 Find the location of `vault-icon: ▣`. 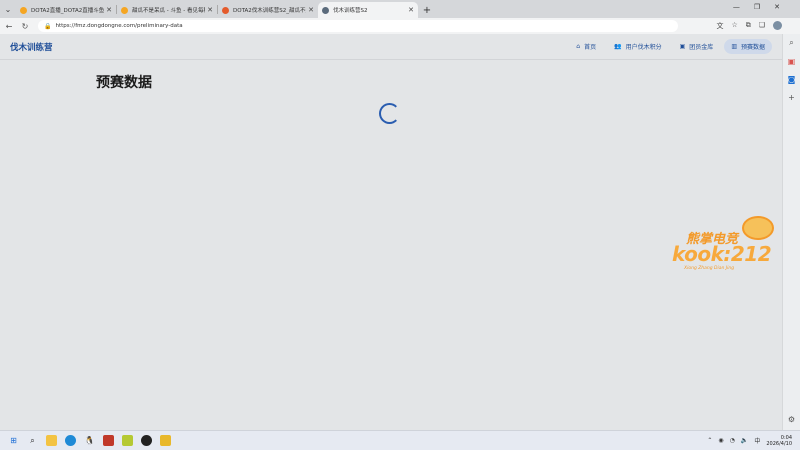

vault-icon: ▣ is located at coordinates (682, 46).